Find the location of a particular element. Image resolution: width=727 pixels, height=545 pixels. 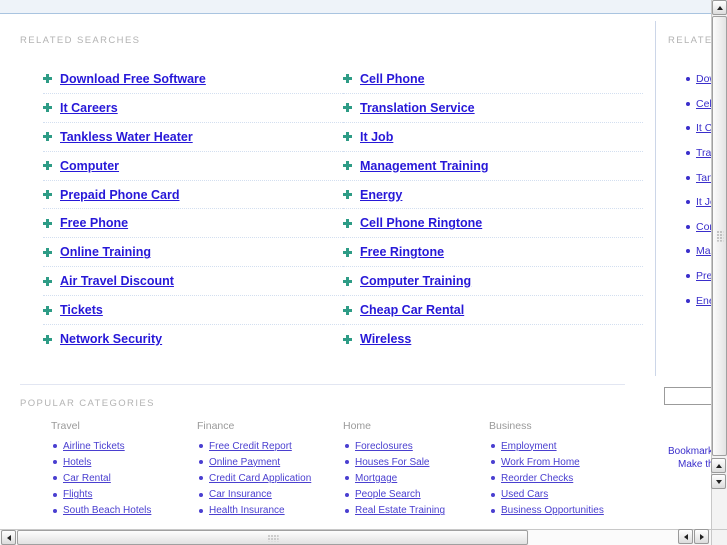

category-item: Employment is located at coordinates (562, 446).